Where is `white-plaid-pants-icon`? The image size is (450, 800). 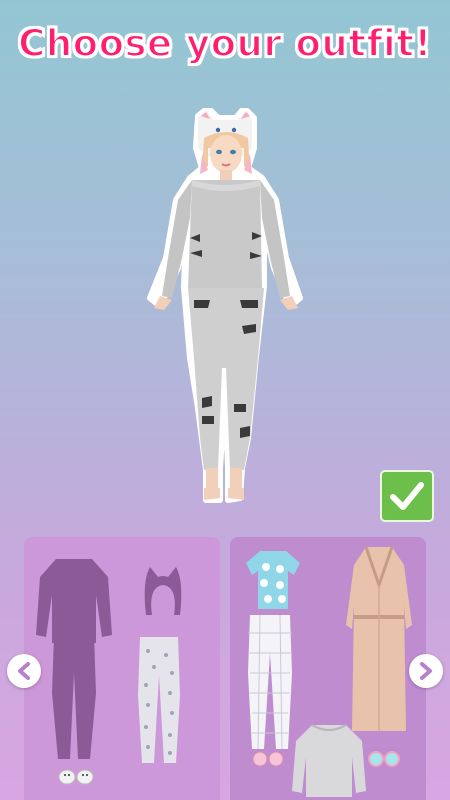
white-plaid-pants-icon is located at coordinates (270, 682).